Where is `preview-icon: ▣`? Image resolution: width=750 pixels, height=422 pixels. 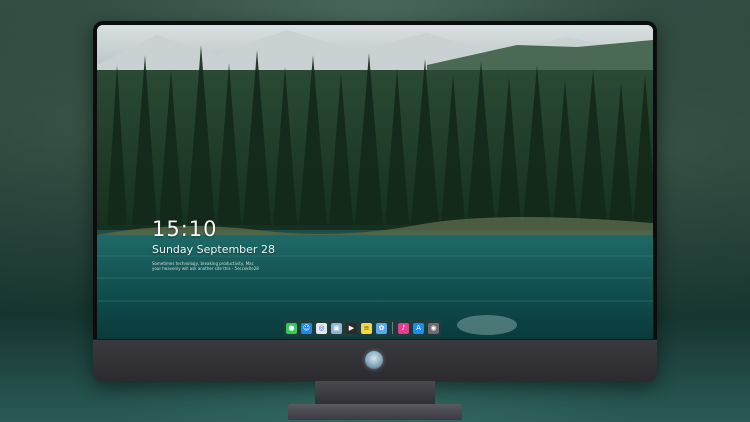
preview-icon: ▣ is located at coordinates (336, 328).